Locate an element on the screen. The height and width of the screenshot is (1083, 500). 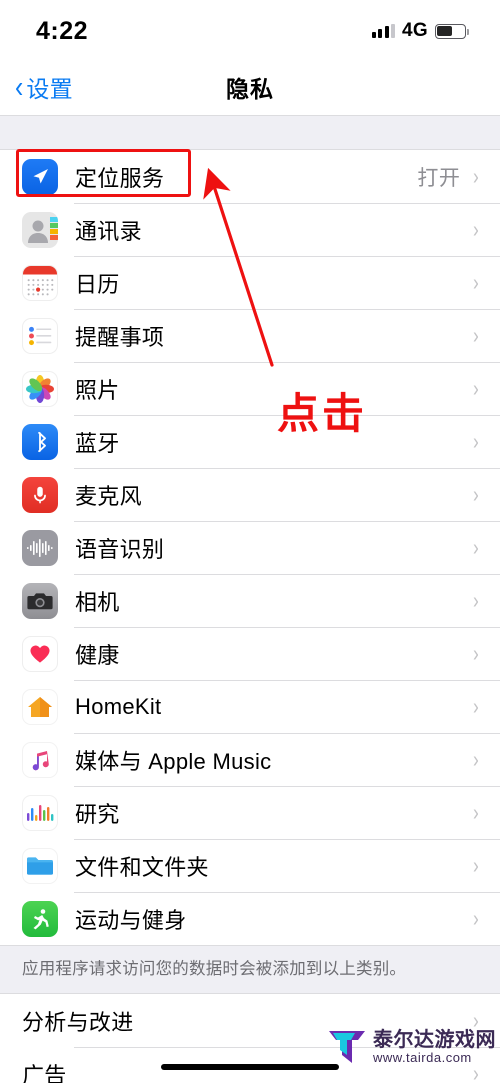
health-heart-icon is located at coordinates (40, 653).